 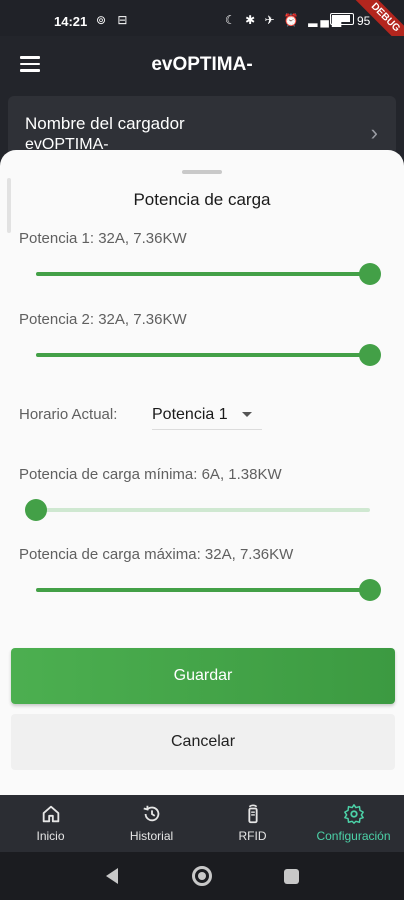 I want to click on min-power-label: Potencia de carga mínima: 6A, 1.38KW, so click(x=150, y=474).